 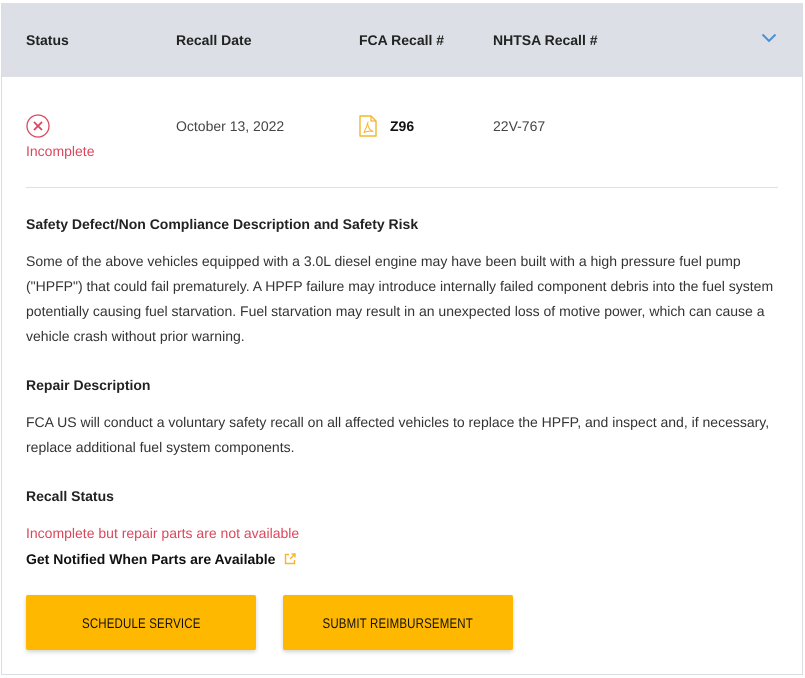 What do you see at coordinates (545, 40) in the screenshot?
I see `column-header: NHTSA Recall #` at bounding box center [545, 40].